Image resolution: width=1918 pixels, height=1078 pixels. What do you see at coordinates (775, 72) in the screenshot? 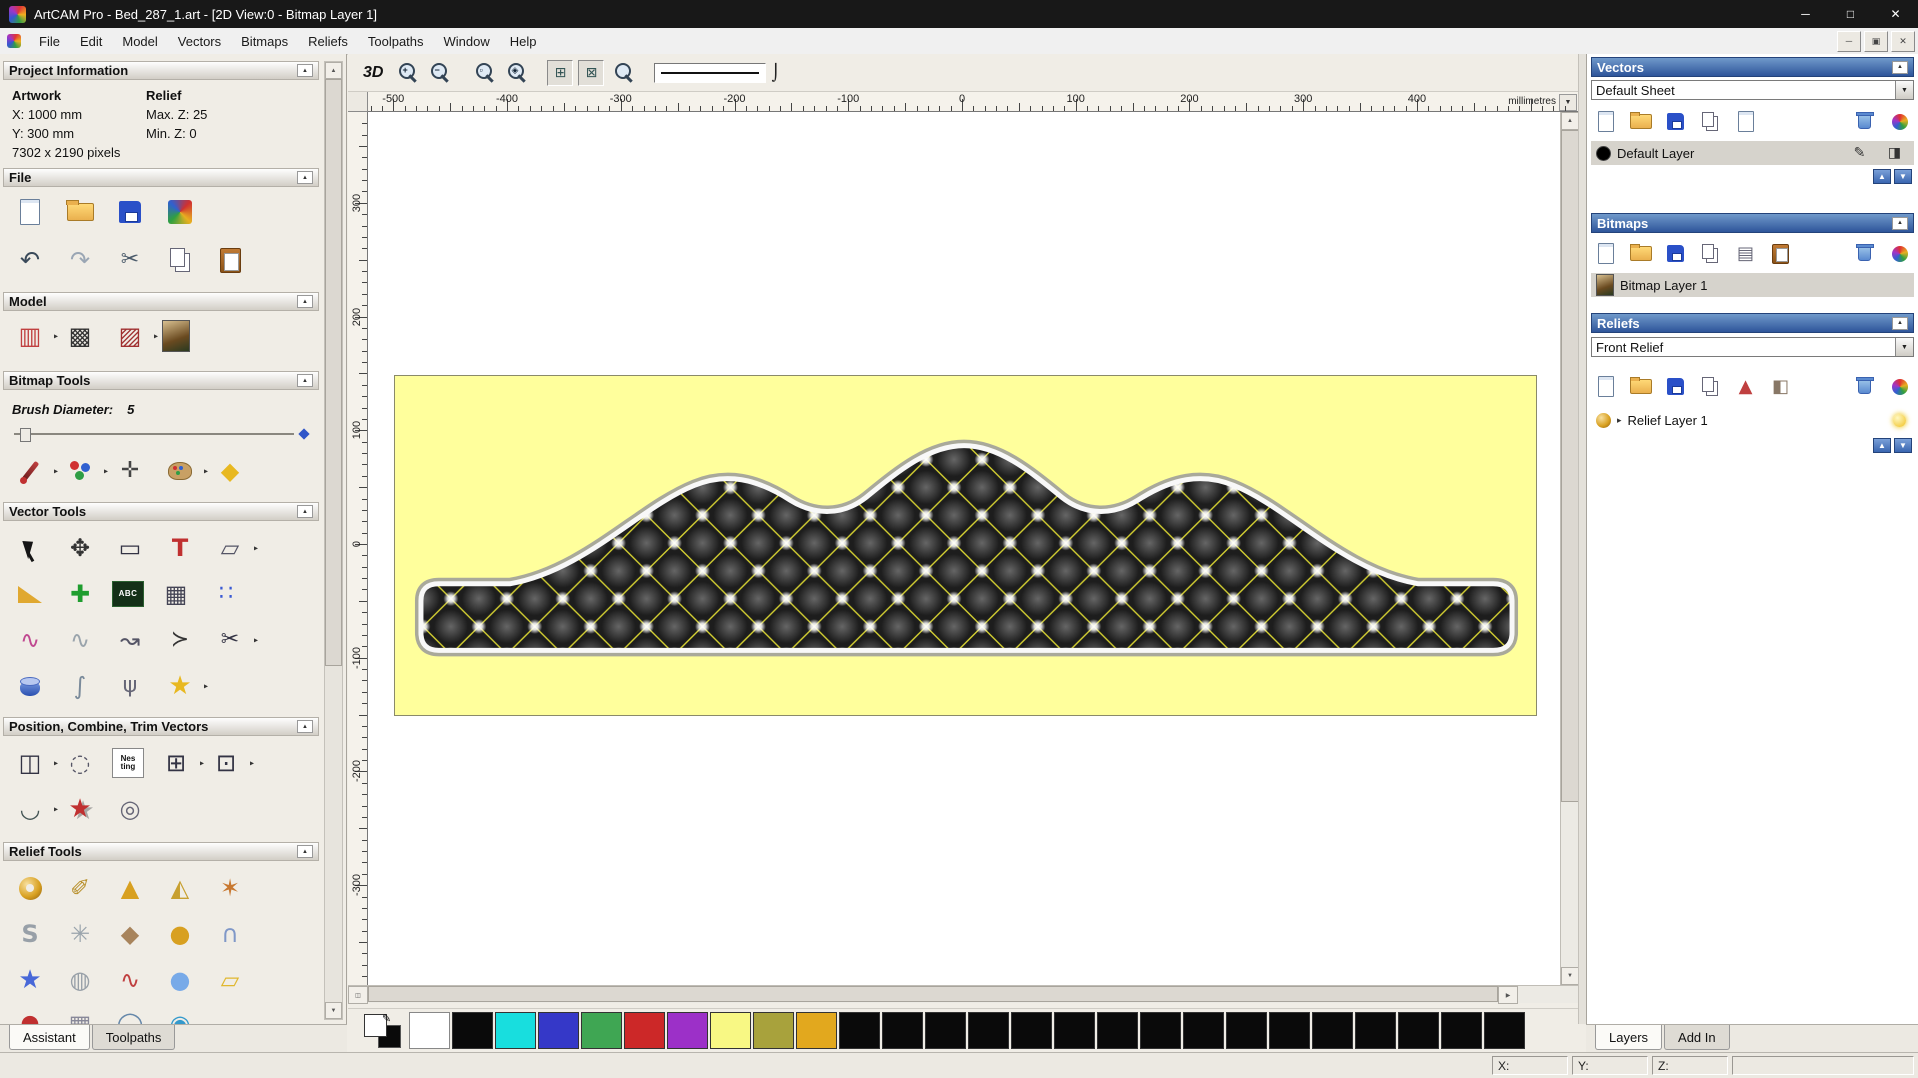
I see `line-width-handle: ⌡` at bounding box center [775, 72].